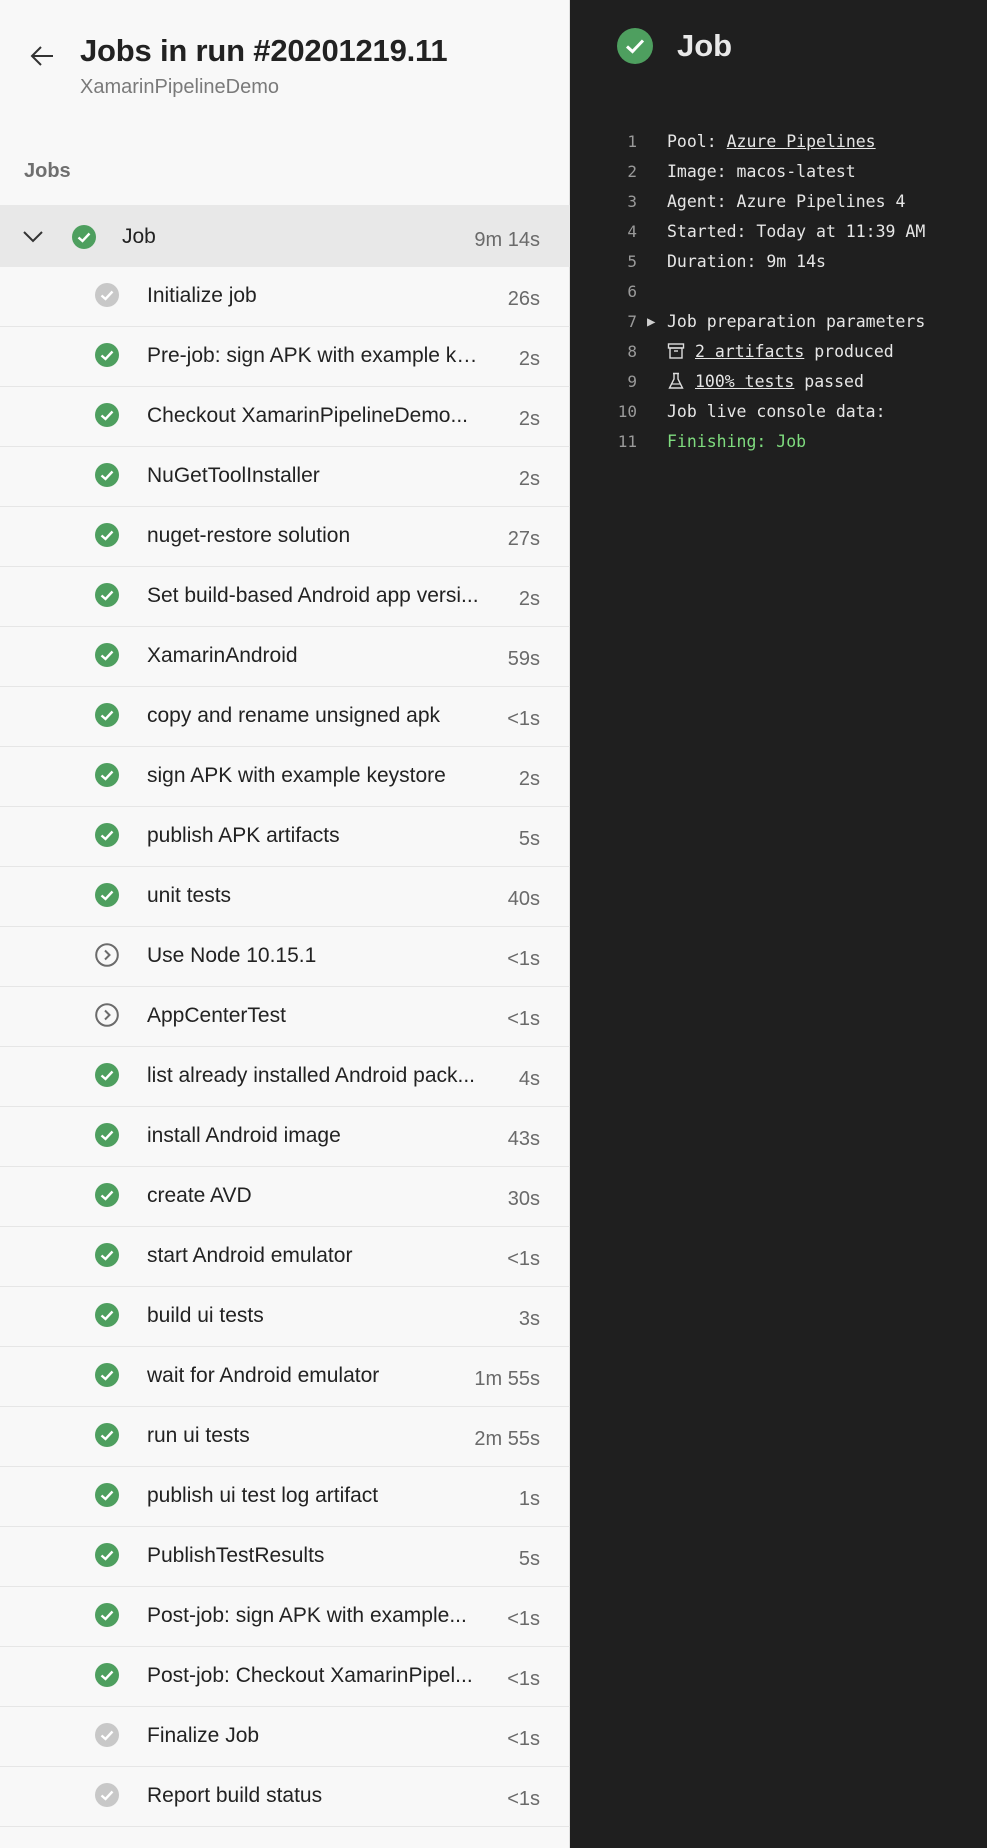 Image resolution: width=987 pixels, height=1848 pixels. Describe the element at coordinates (285, 897) in the screenshot. I see `step-row: unit tests 40s` at that location.